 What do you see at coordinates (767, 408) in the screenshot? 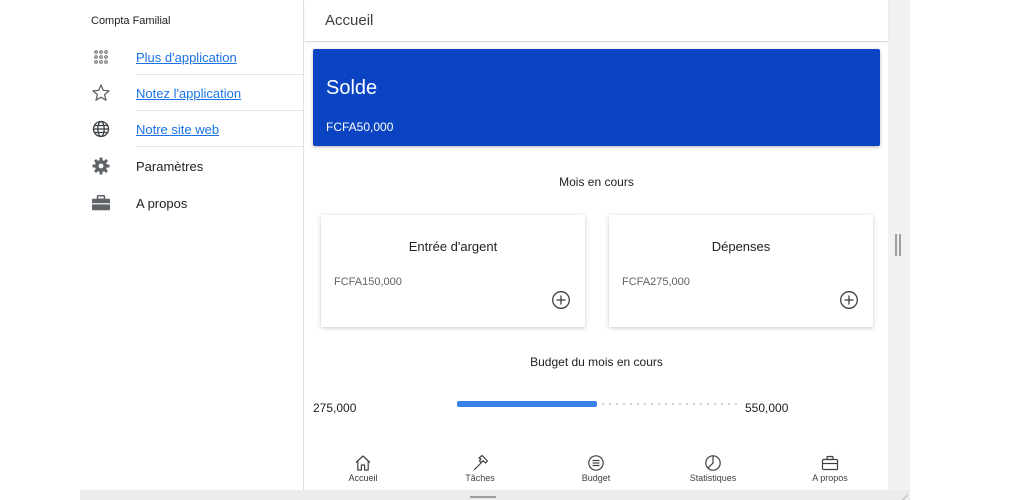
I see `budget-total: 550,000` at bounding box center [767, 408].